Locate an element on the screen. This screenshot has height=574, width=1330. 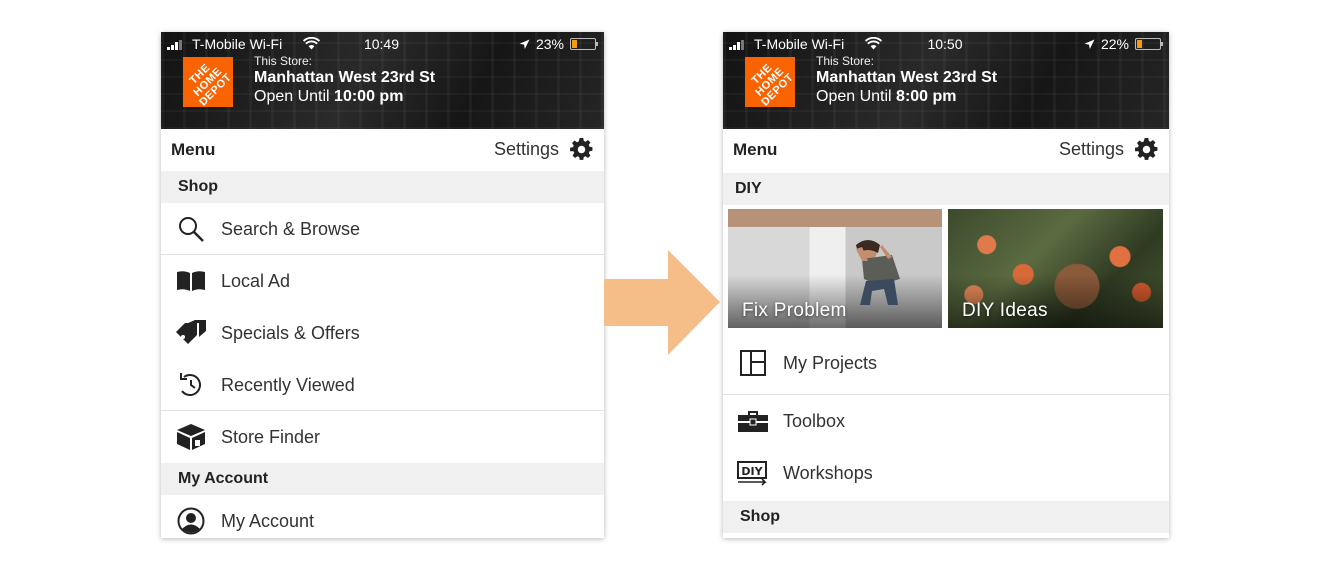
search-icon is located at coordinates (191, 229).